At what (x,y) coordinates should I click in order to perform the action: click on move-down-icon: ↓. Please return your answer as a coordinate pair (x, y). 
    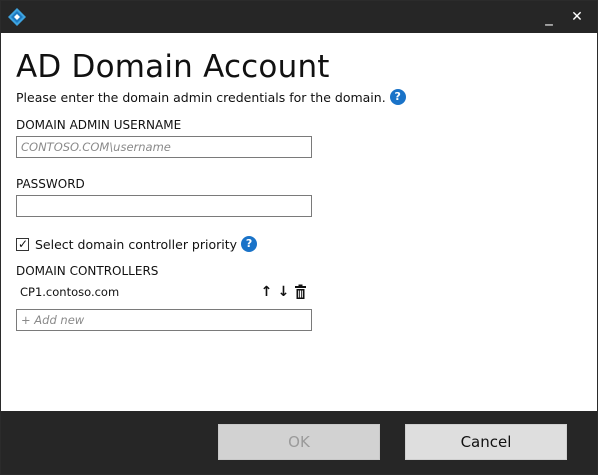
    Looking at the image, I should click on (283, 292).